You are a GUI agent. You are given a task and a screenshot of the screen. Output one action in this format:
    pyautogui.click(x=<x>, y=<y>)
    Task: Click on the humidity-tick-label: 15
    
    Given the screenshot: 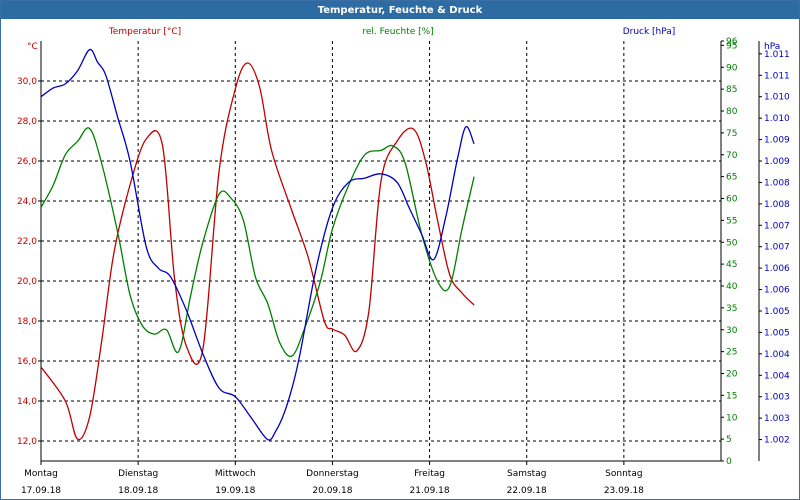 What is the action you would take?
    pyautogui.click(x=731, y=396)
    